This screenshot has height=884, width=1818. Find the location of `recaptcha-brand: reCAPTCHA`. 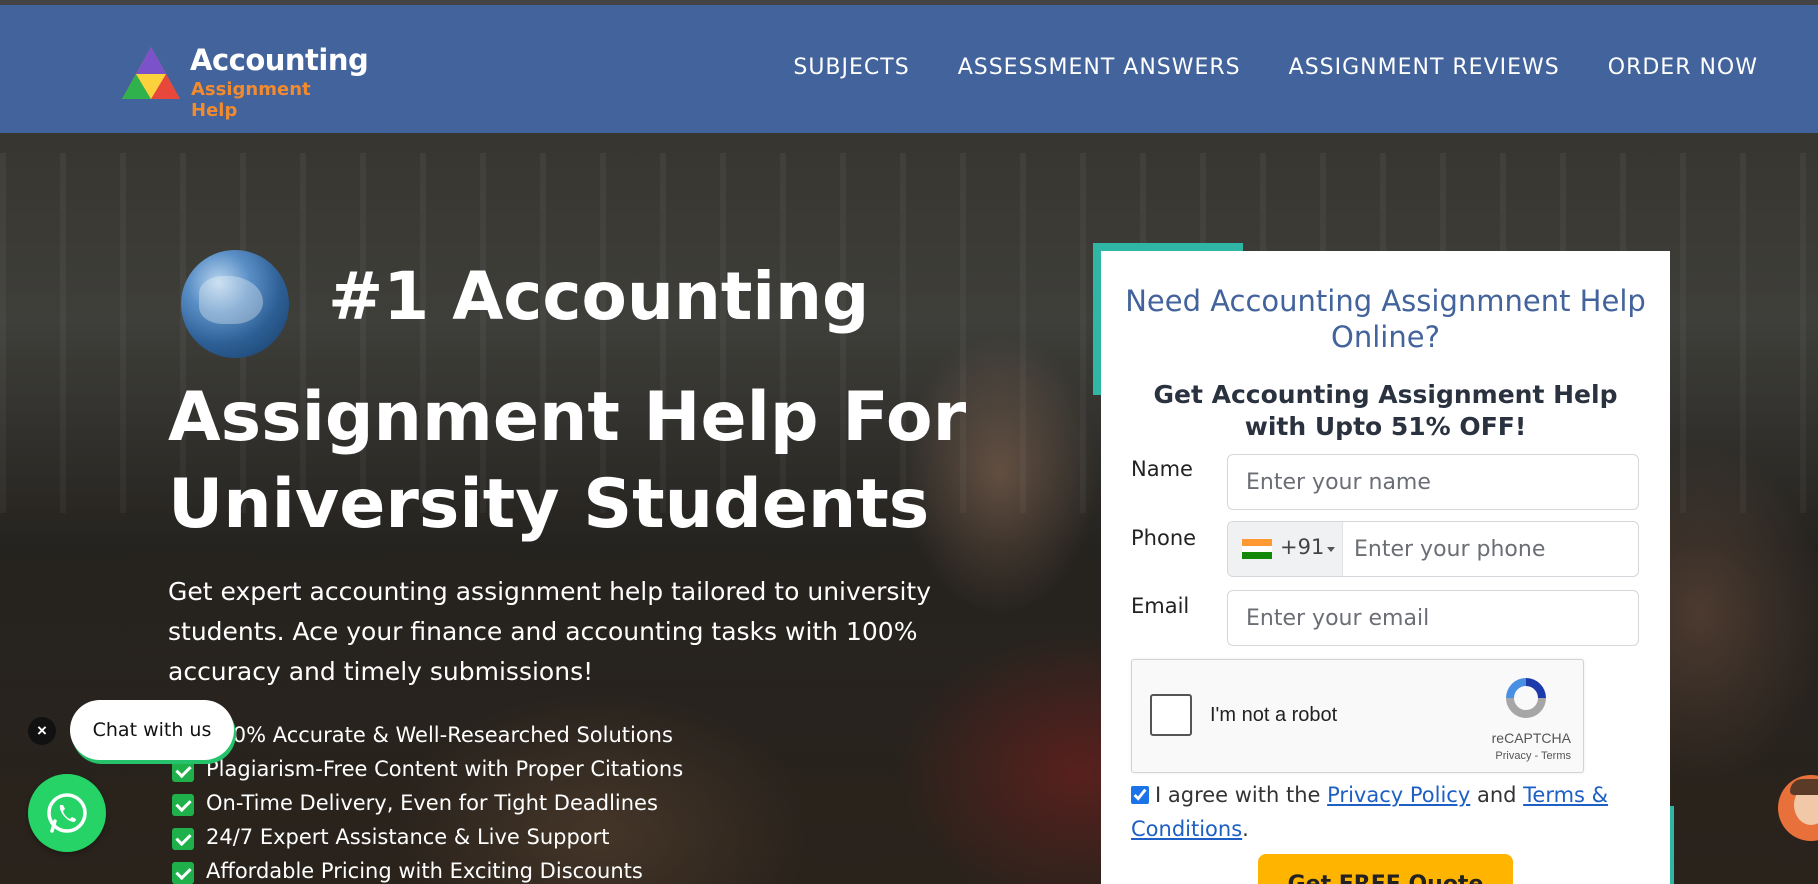

recaptcha-brand: reCAPTCHA is located at coordinates (1531, 738).